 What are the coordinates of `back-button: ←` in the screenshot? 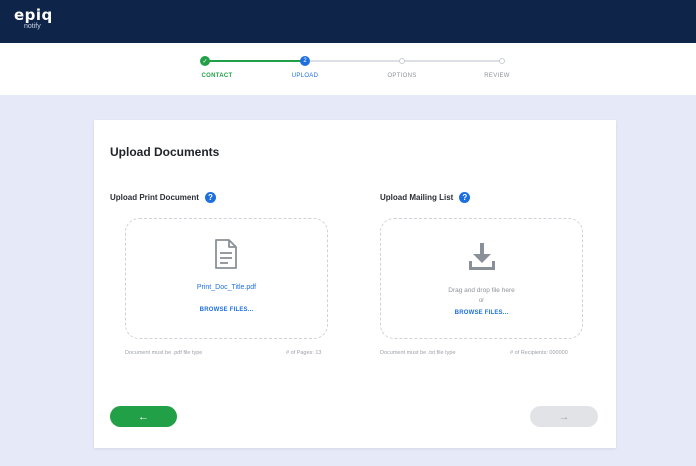 It's located at (143, 416).